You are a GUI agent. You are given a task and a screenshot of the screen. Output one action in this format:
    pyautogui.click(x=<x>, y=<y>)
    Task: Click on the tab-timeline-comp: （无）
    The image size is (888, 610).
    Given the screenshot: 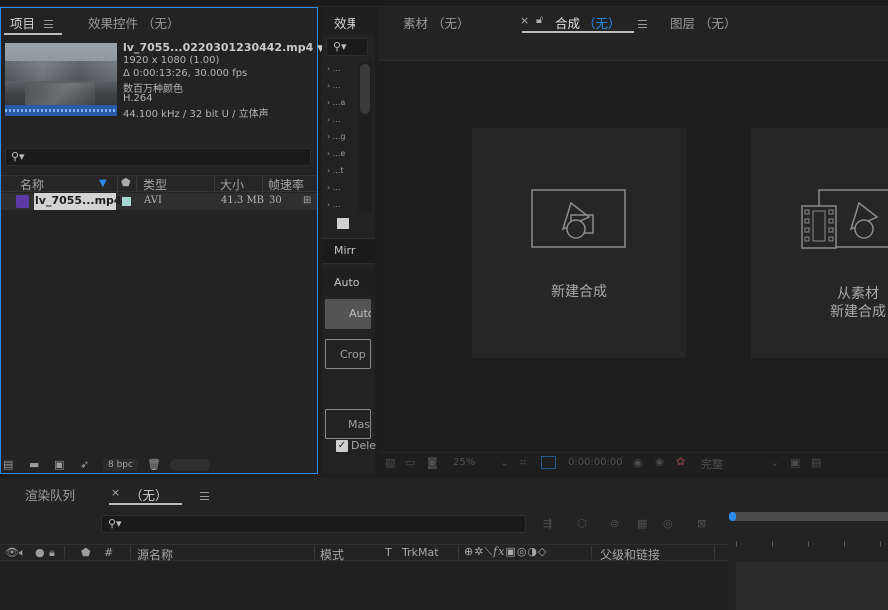 What is the action you would take?
    pyautogui.click(x=149, y=494)
    